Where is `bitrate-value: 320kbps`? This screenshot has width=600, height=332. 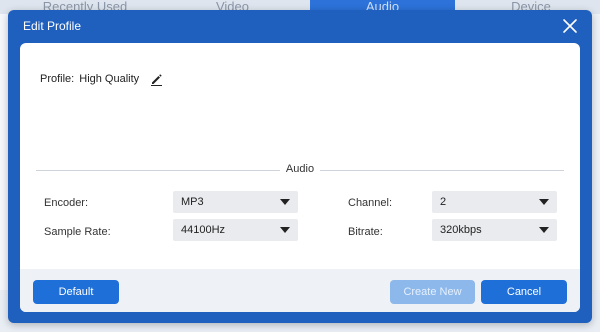
bitrate-value: 320kbps is located at coordinates (461, 230).